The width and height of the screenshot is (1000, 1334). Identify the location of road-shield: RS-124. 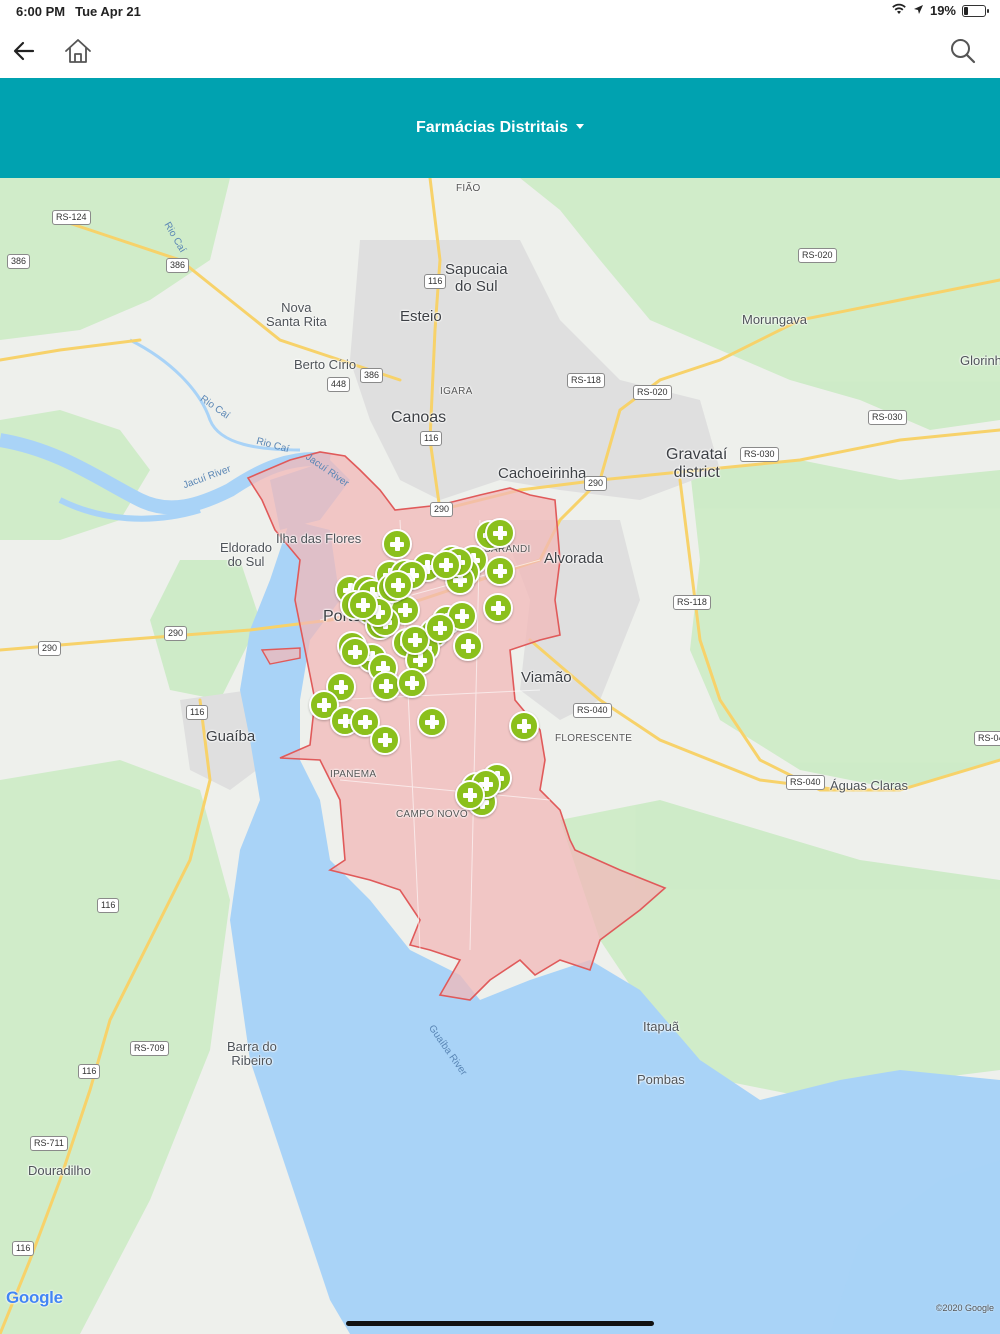
(71, 217).